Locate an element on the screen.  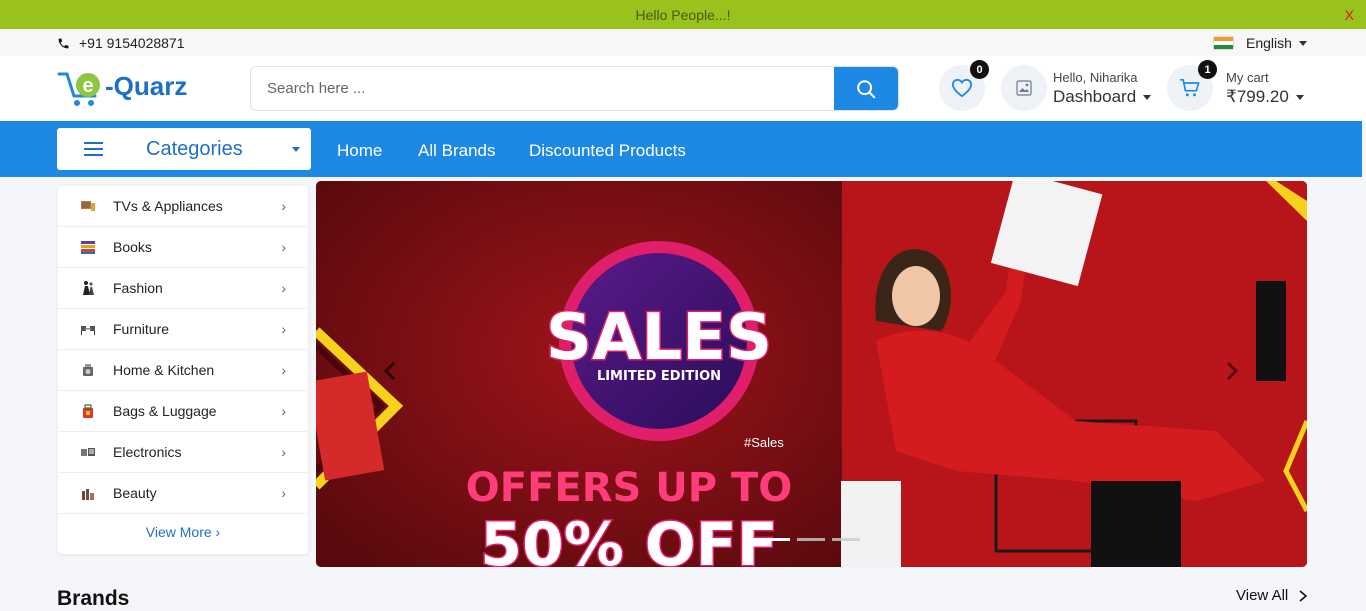
logo-graphic: e -Quarz is located at coordinates (122, 88).